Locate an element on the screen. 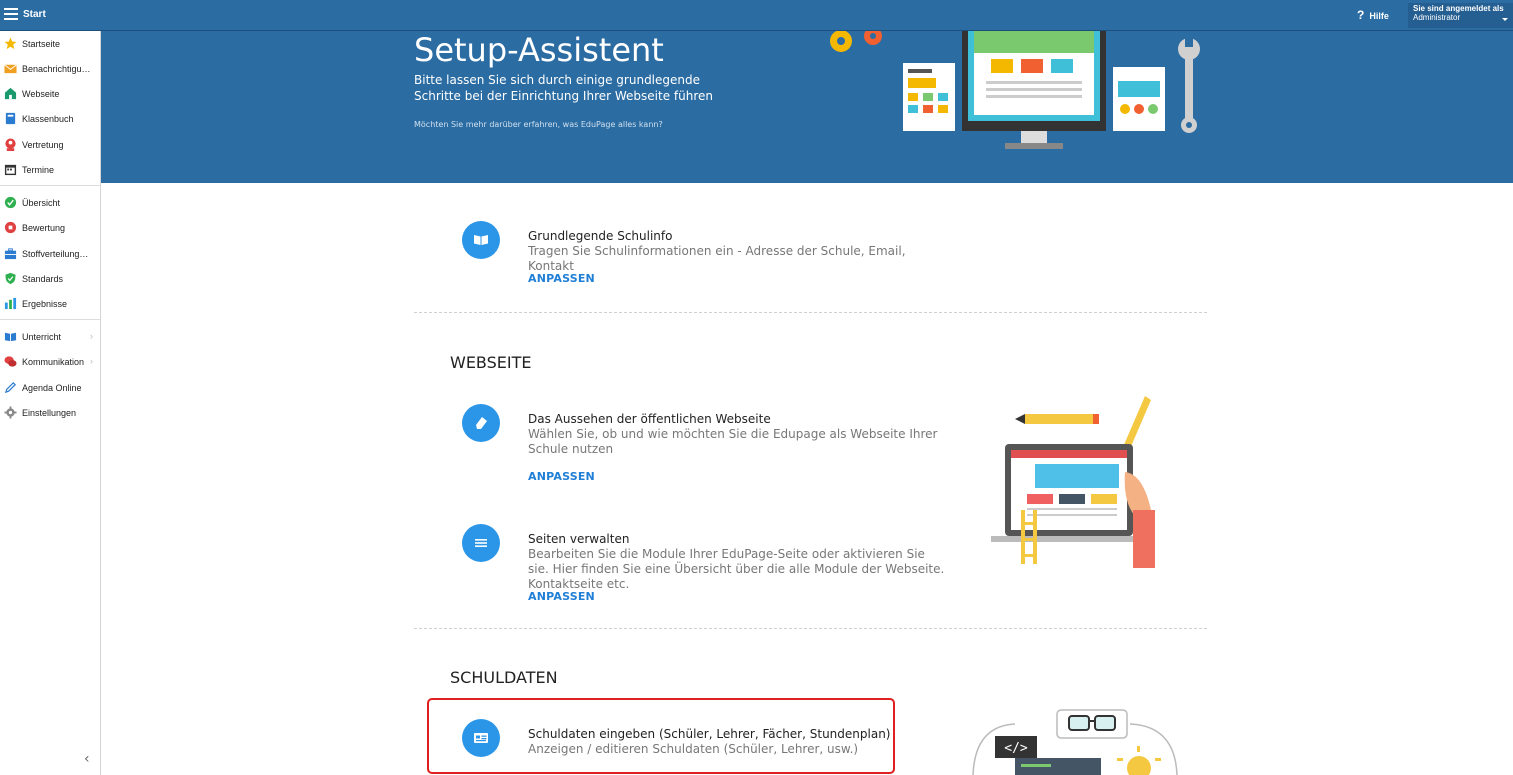  sidebar-item-label: Webseite is located at coordinates (41, 94).